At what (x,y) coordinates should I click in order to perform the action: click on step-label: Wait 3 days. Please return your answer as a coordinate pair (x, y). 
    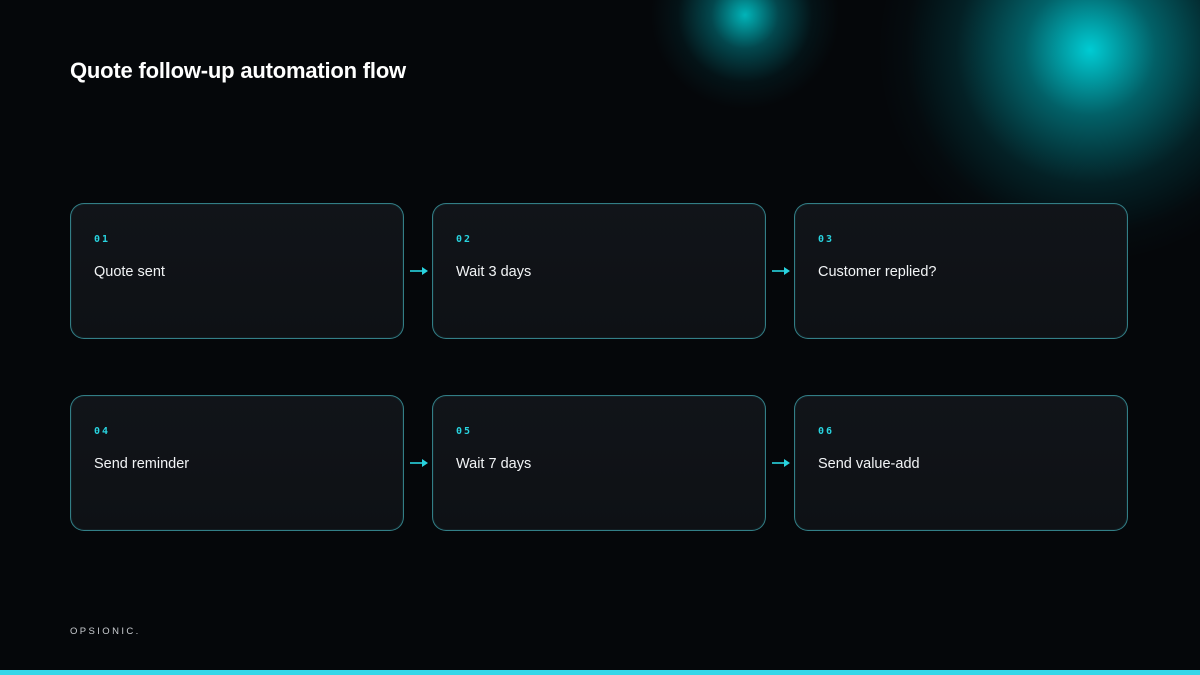
    Looking at the image, I should click on (494, 272).